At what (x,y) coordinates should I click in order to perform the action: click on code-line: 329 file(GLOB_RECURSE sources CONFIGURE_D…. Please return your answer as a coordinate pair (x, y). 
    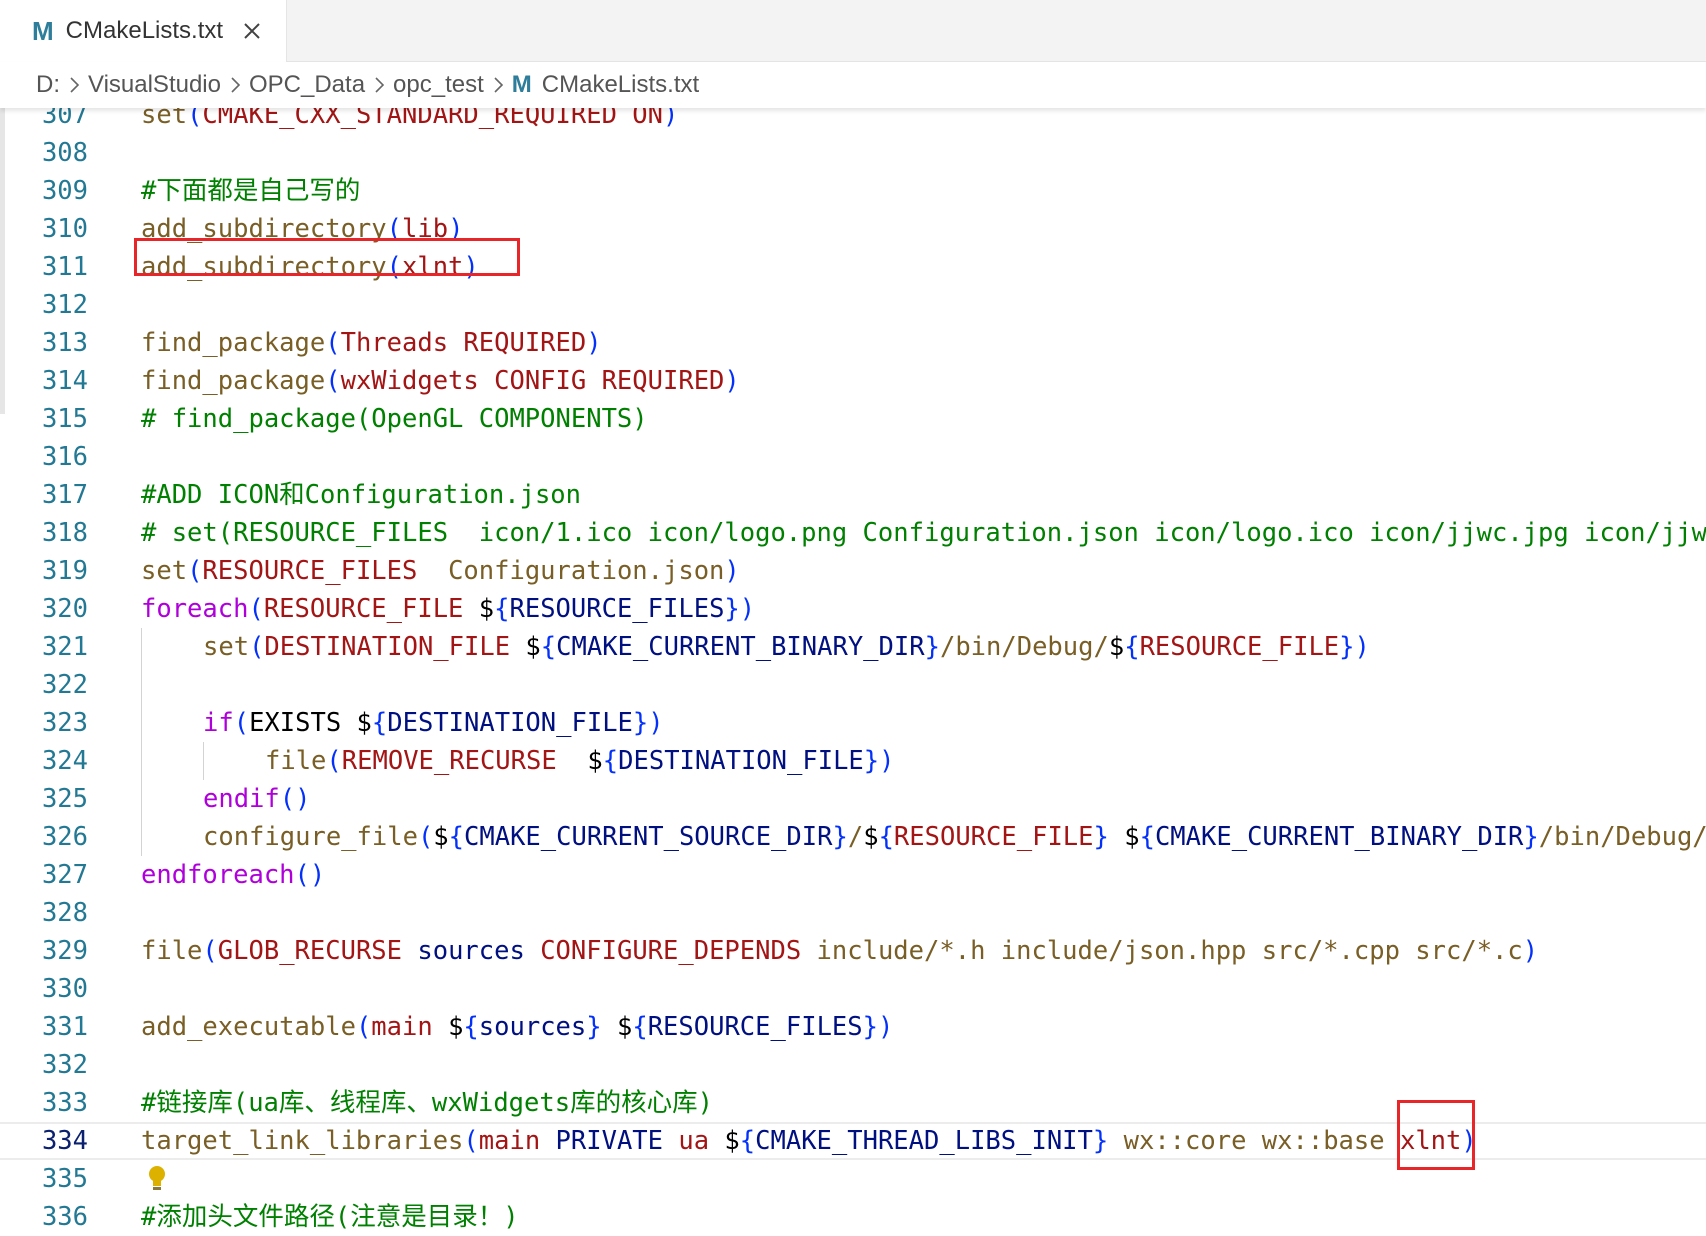
    Looking at the image, I should click on (853, 951).